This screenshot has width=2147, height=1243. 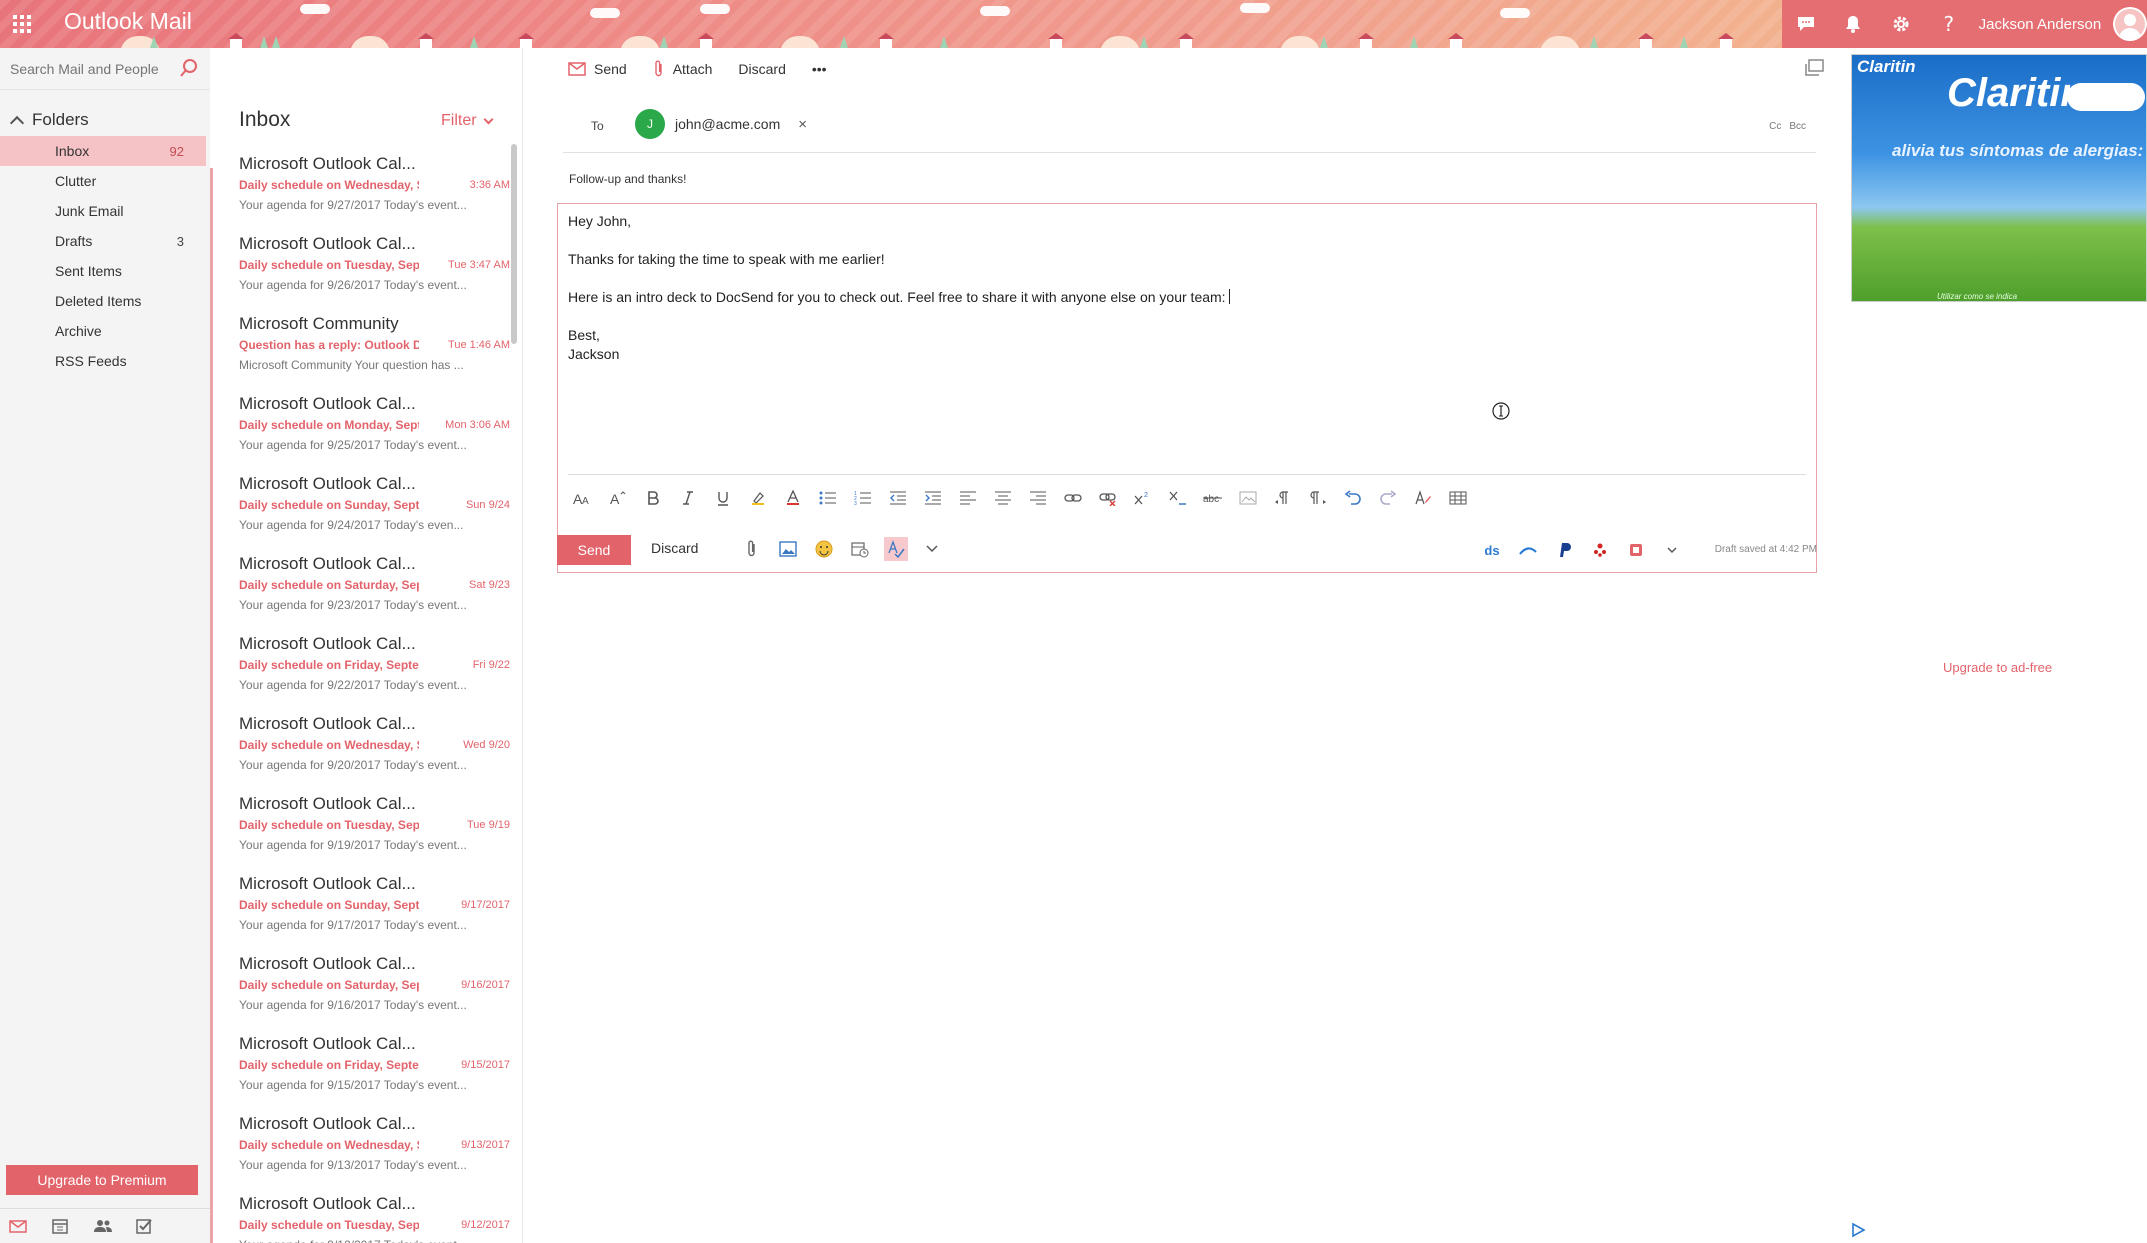 I want to click on font-size-icon: A, so click(x=618, y=498).